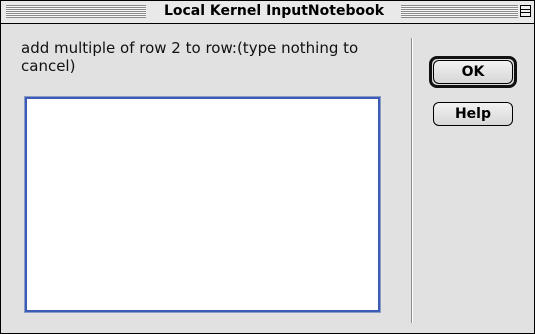 Image resolution: width=535 pixels, height=334 pixels. Describe the element at coordinates (525, 11) in the screenshot. I see `collapse-box-icon` at that location.